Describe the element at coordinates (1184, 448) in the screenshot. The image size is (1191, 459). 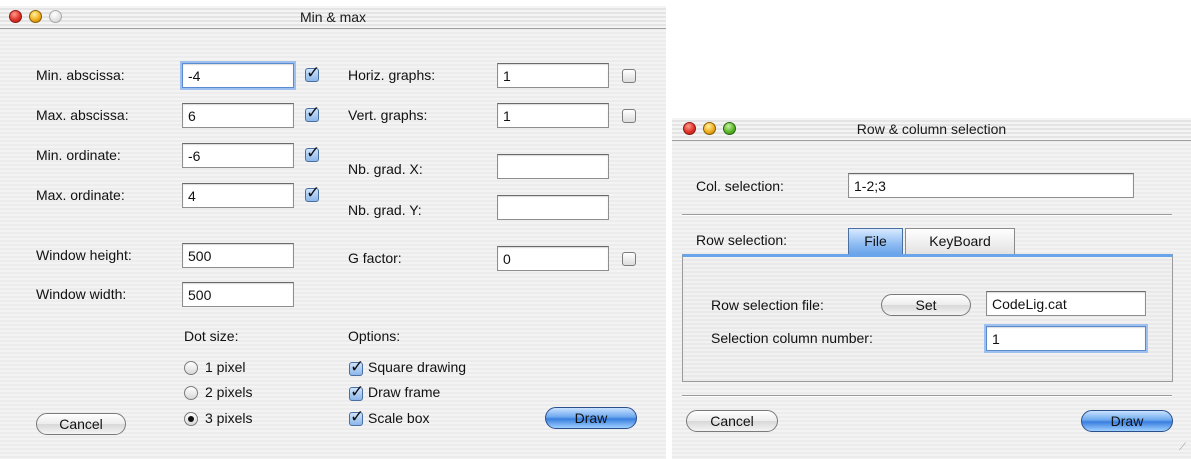
I see `resize-handle-icon: ⟋` at that location.